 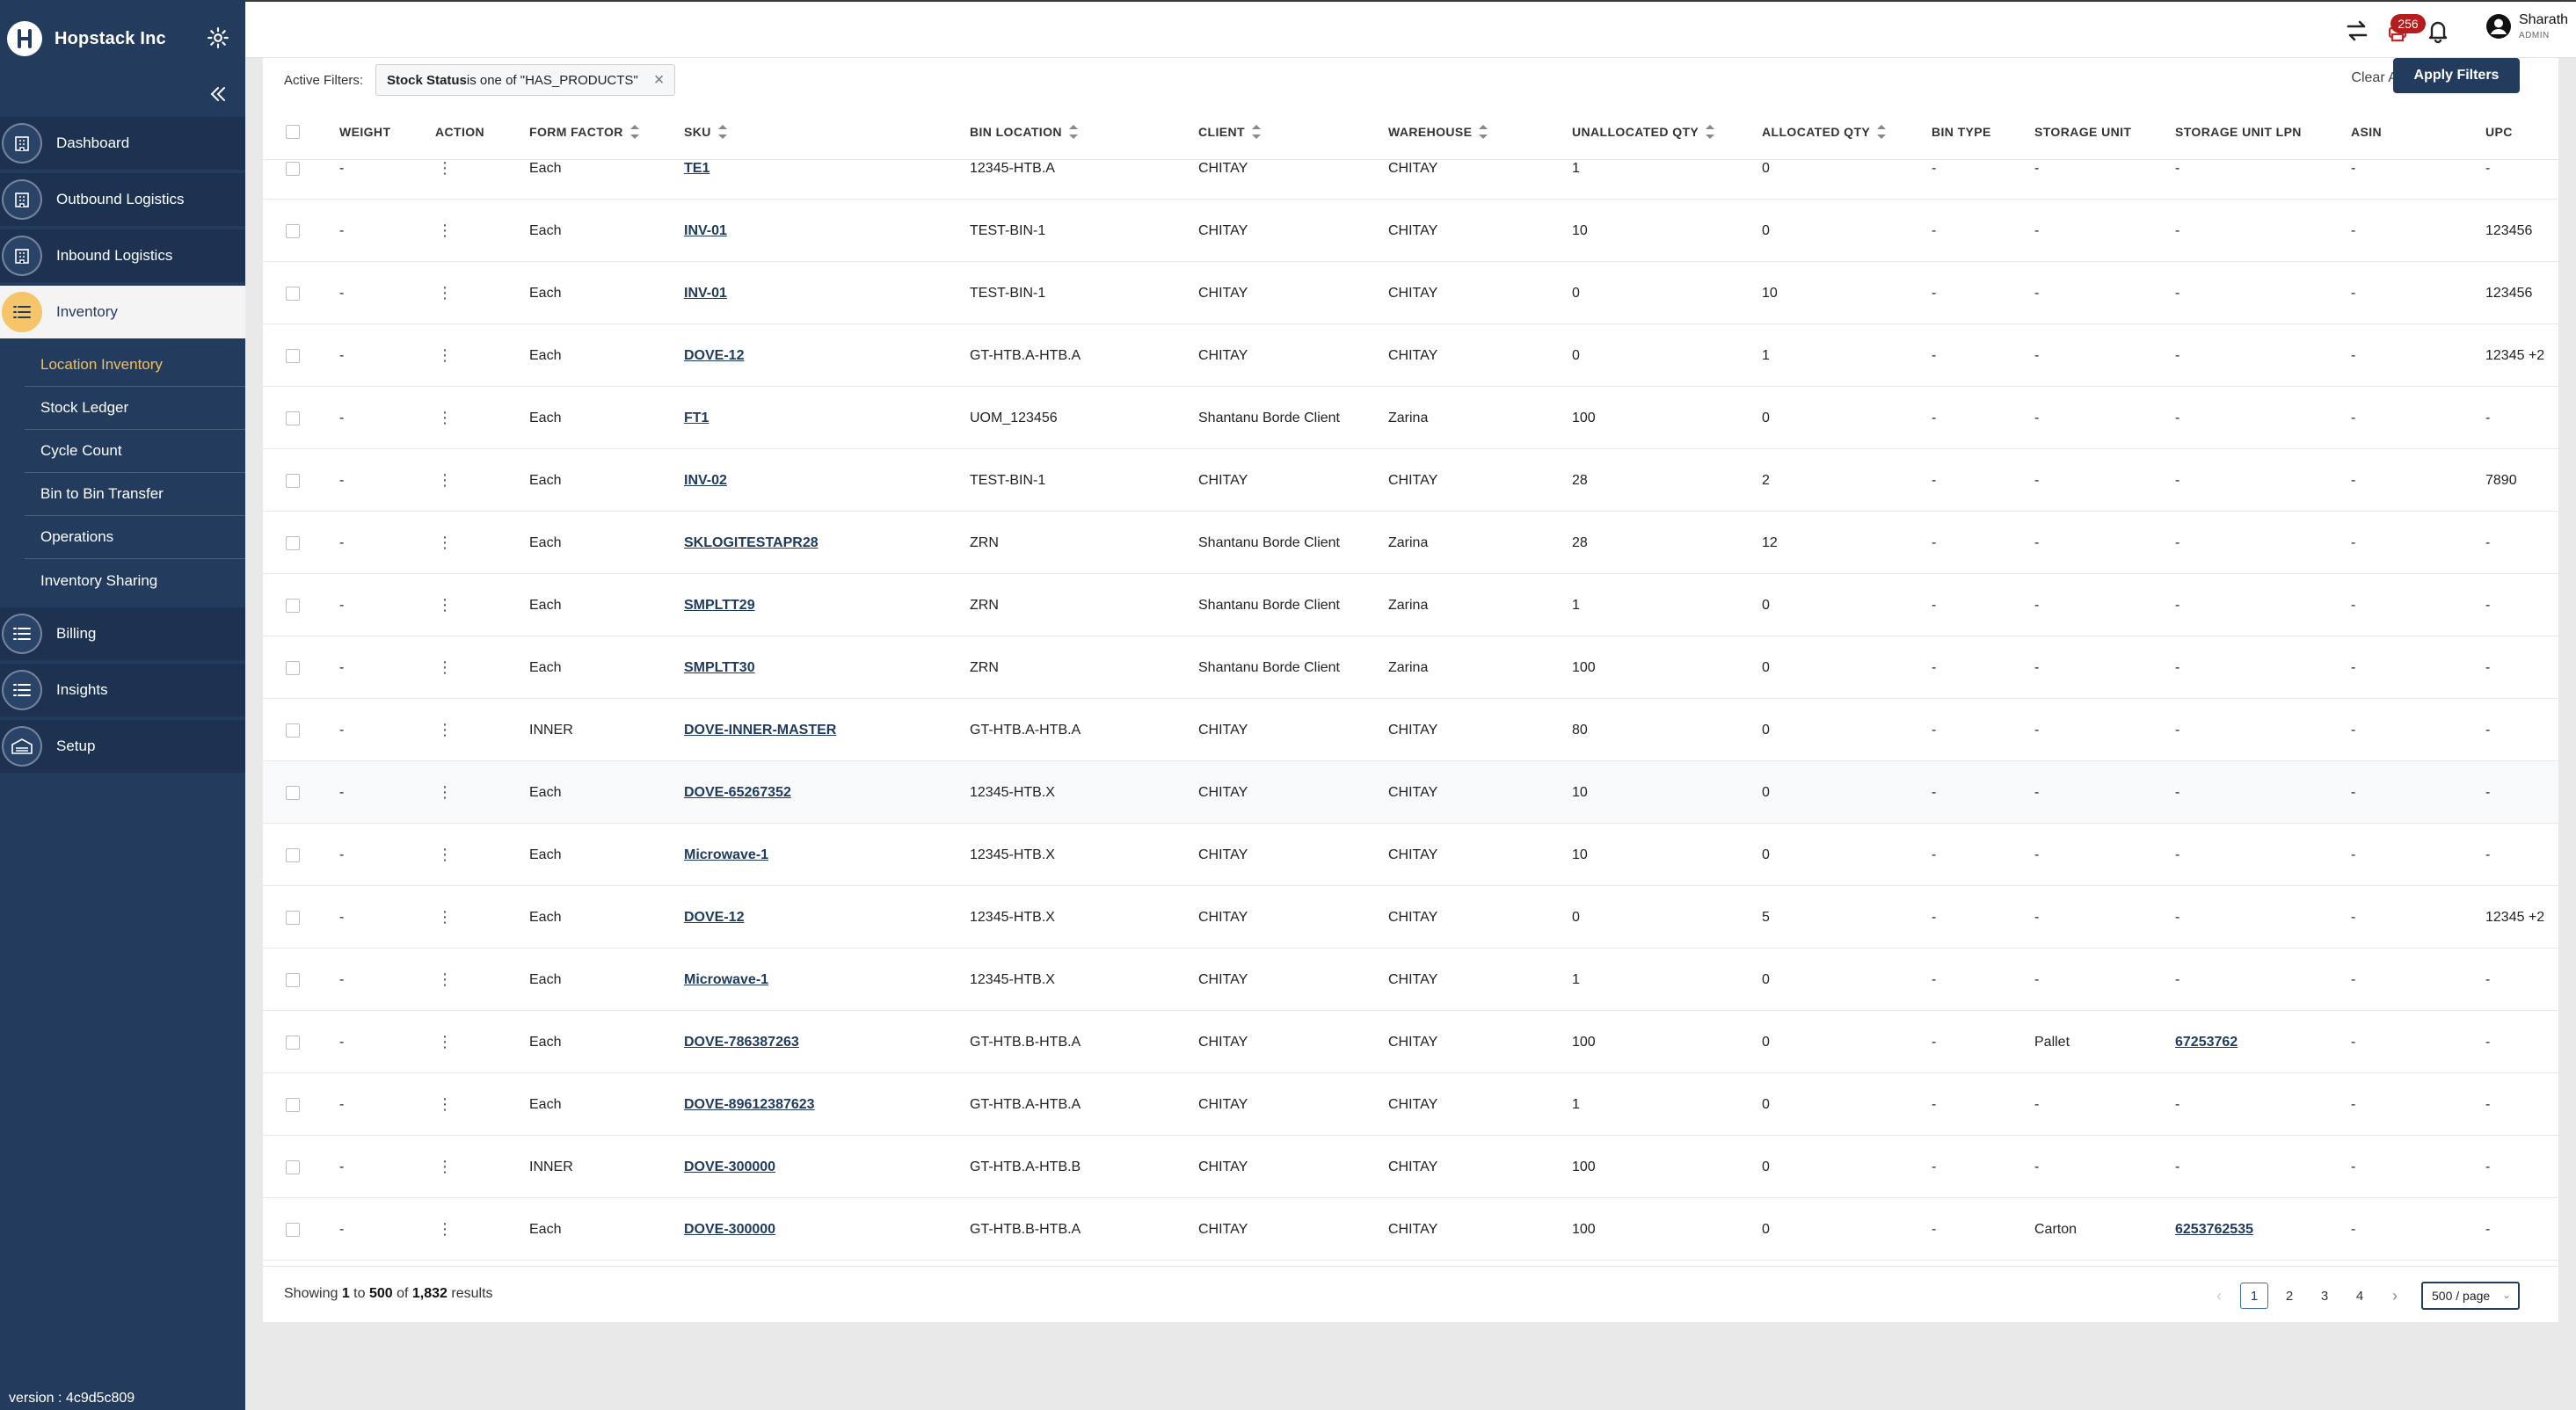 What do you see at coordinates (705, 481) in the screenshot?
I see `sku-link: INV-02` at bounding box center [705, 481].